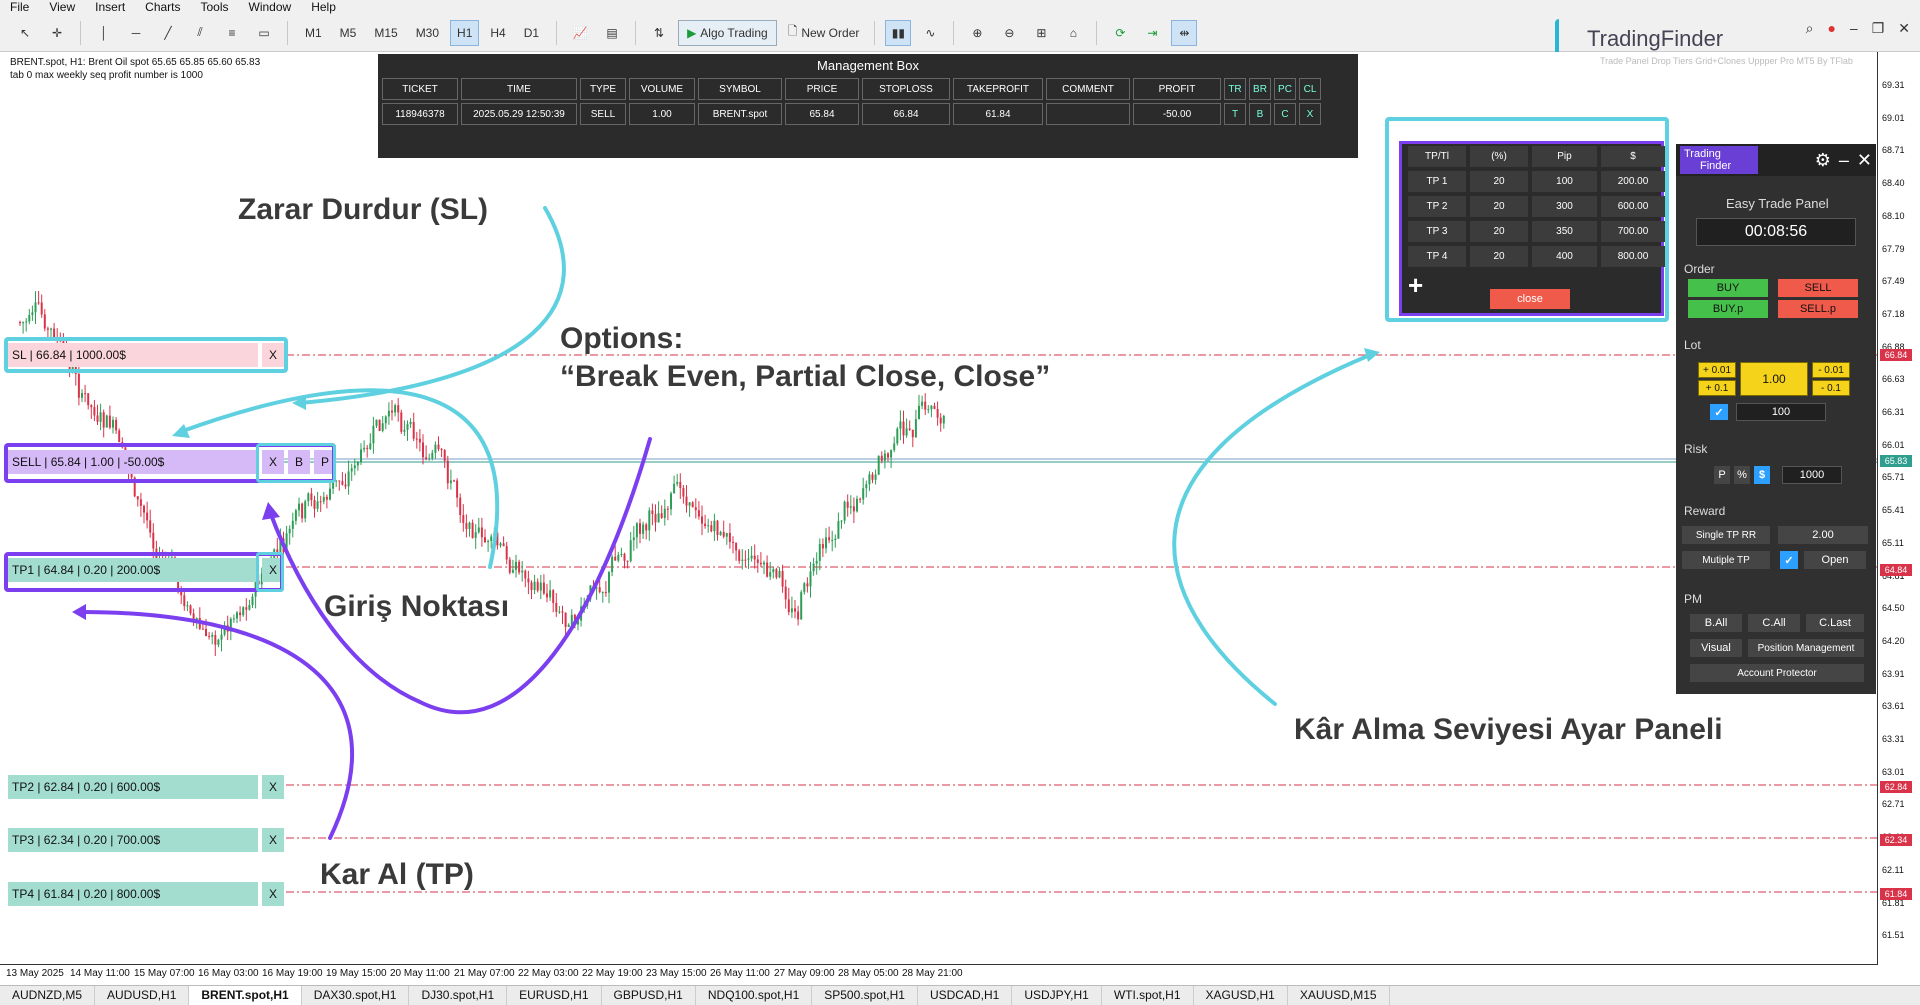 The image size is (1920, 1005). What do you see at coordinates (273, 787) in the screenshot?
I see `tp2-close-button: X` at bounding box center [273, 787].